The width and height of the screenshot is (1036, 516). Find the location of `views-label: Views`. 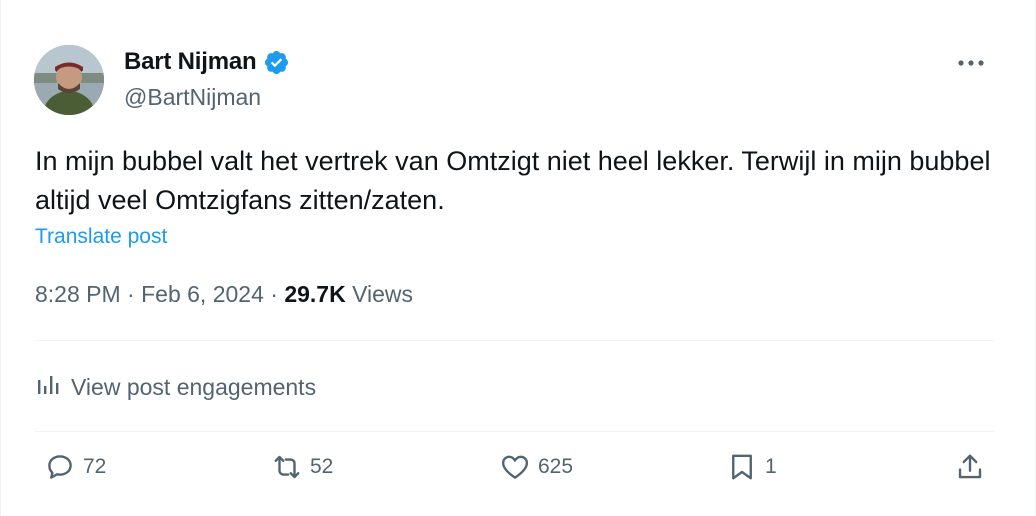

views-label: Views is located at coordinates (383, 294).